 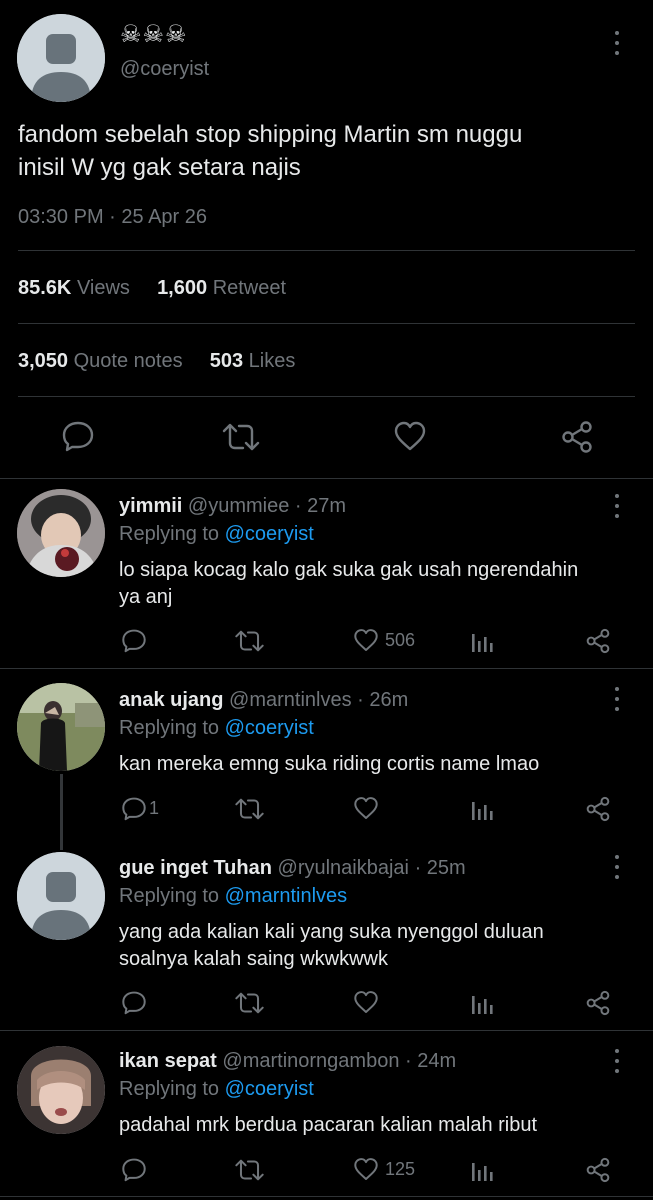 I want to click on likes-count: 503, so click(x=226, y=361).